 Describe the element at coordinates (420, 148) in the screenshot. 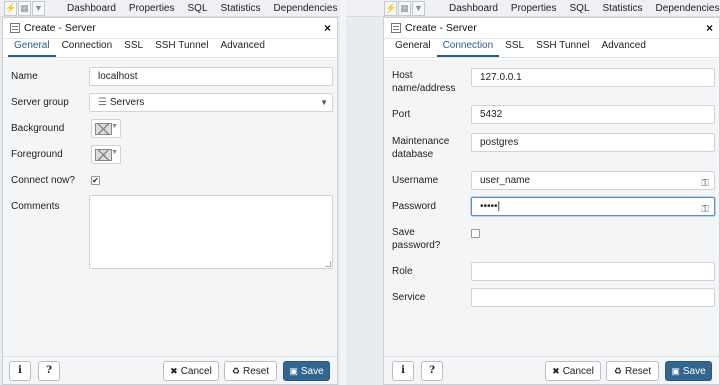

I see `maintenance-db-label: Maintenance database` at that location.